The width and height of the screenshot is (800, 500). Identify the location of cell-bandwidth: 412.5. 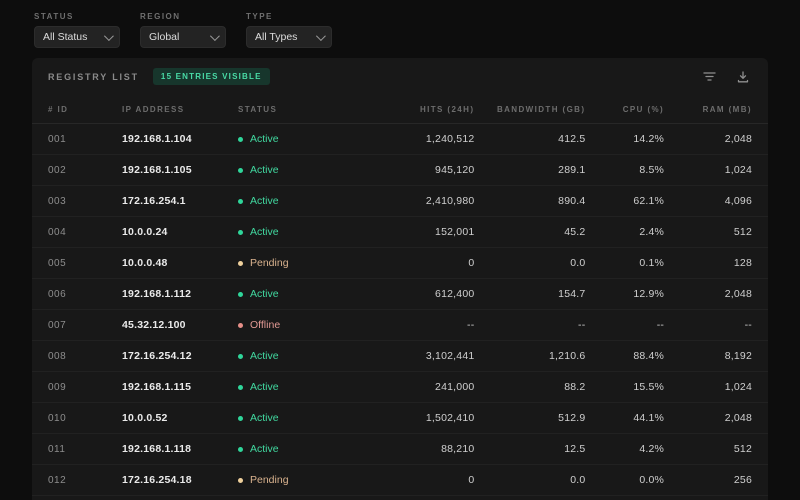
(572, 139).